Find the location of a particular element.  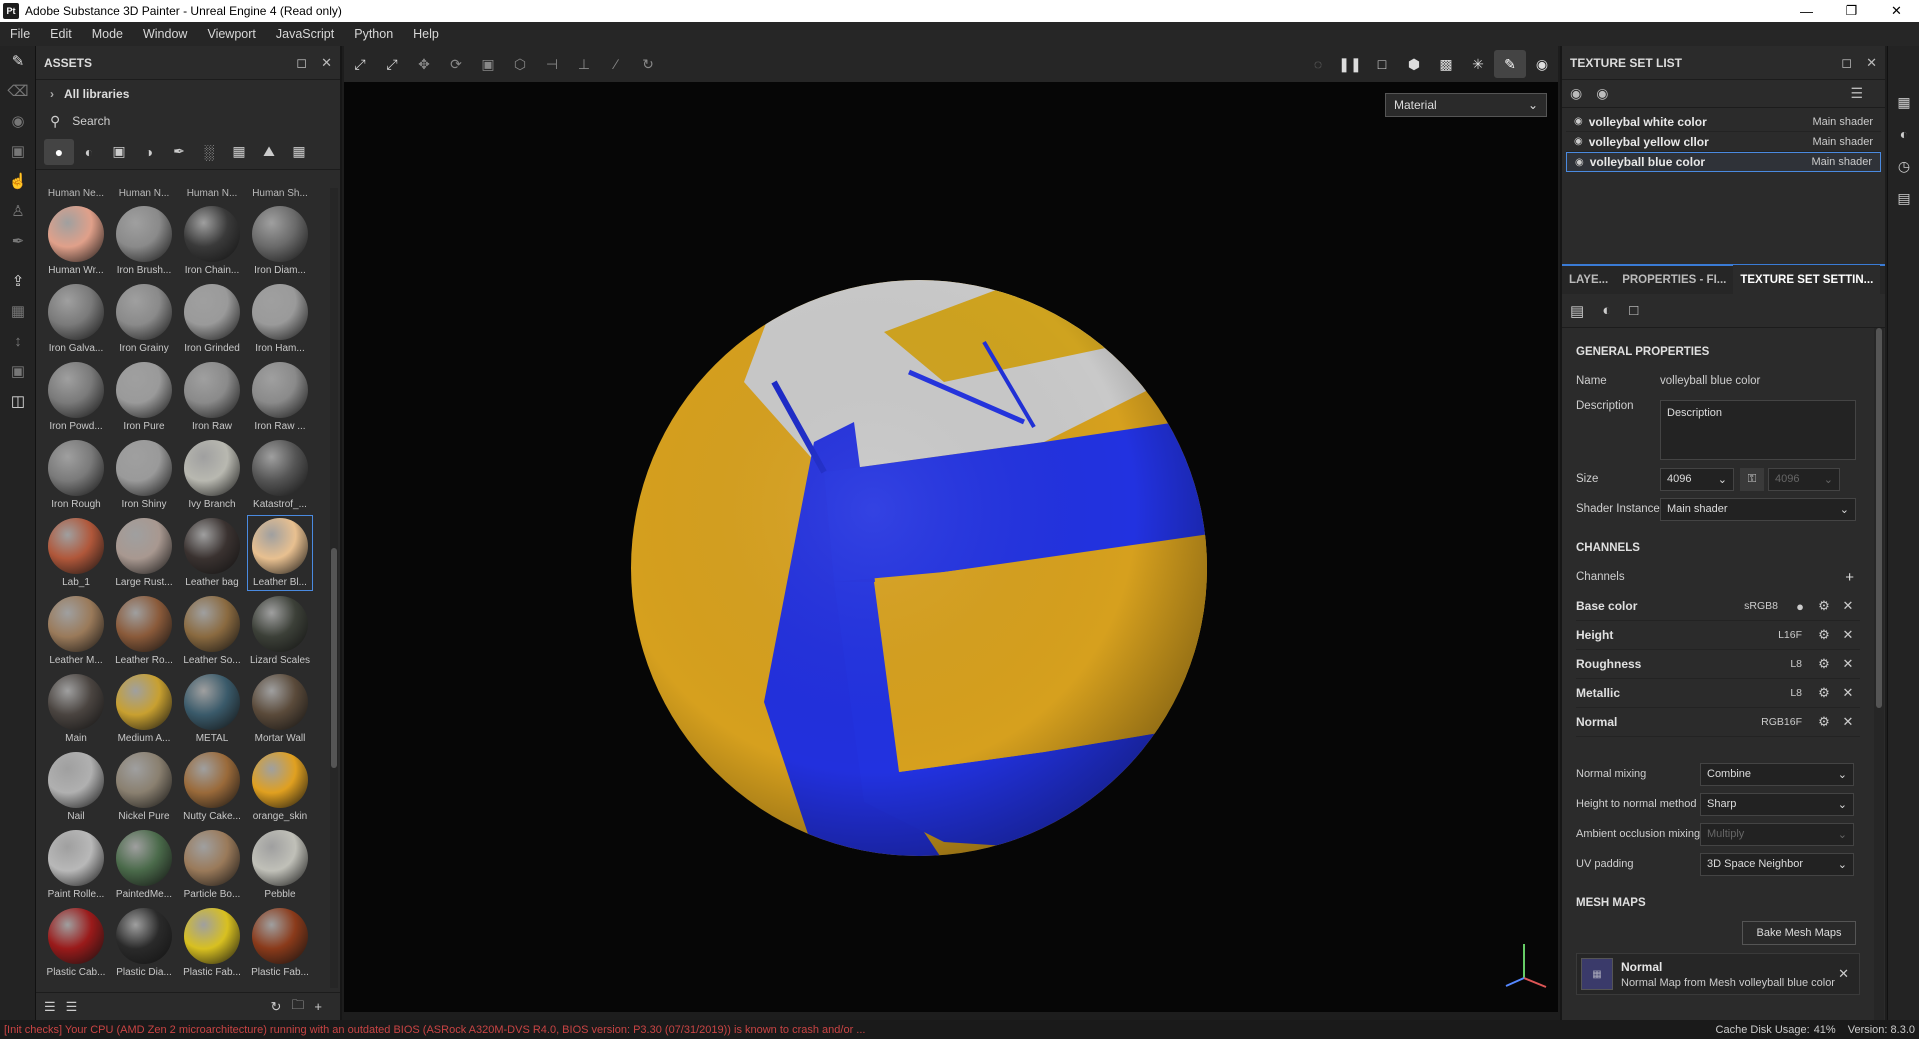

rotate-icon: ⟳ is located at coordinates (456, 64).